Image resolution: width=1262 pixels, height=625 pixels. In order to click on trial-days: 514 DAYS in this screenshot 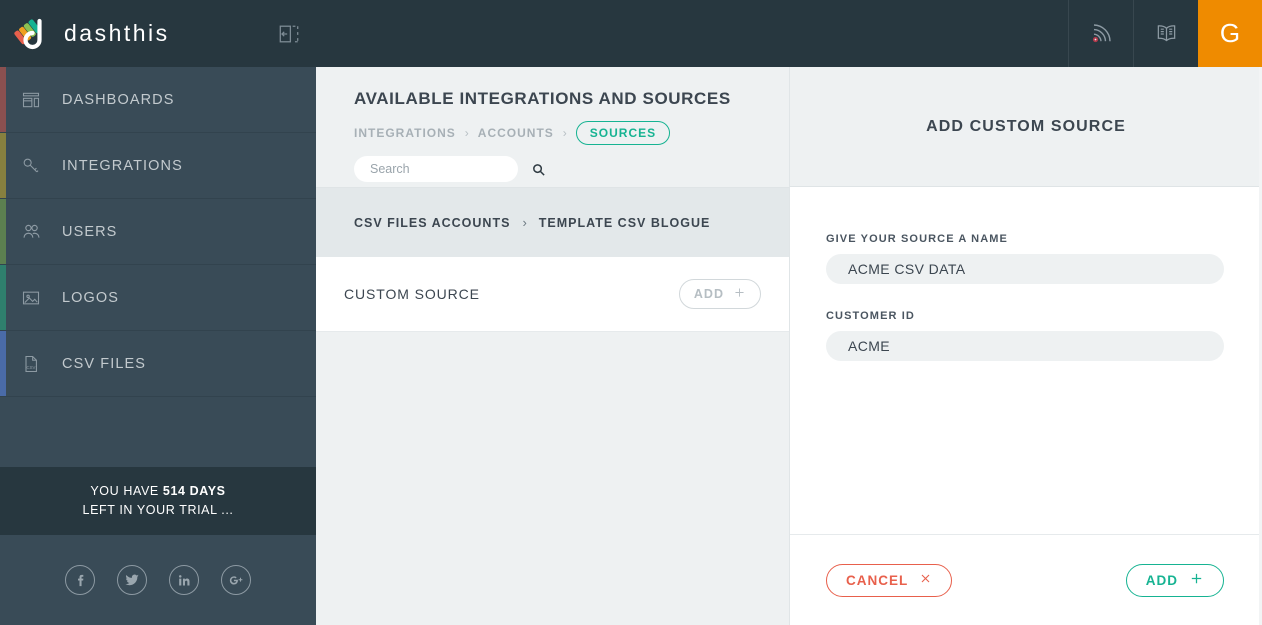, I will do `click(194, 491)`.